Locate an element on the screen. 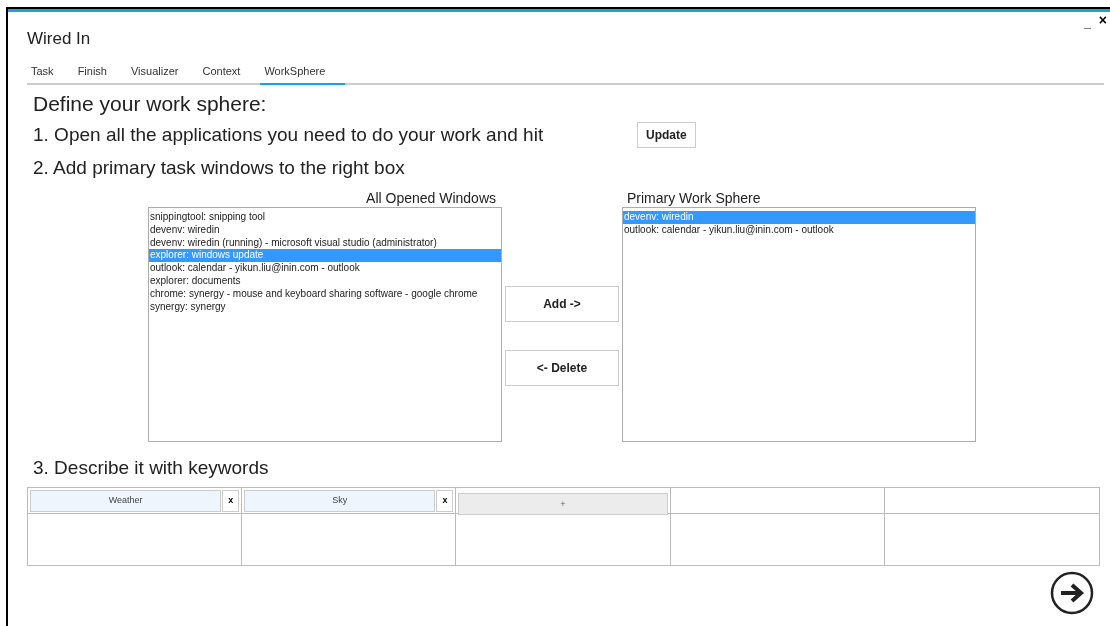 The width and height of the screenshot is (1110, 626). delete-button: <- Delete is located at coordinates (562, 368).